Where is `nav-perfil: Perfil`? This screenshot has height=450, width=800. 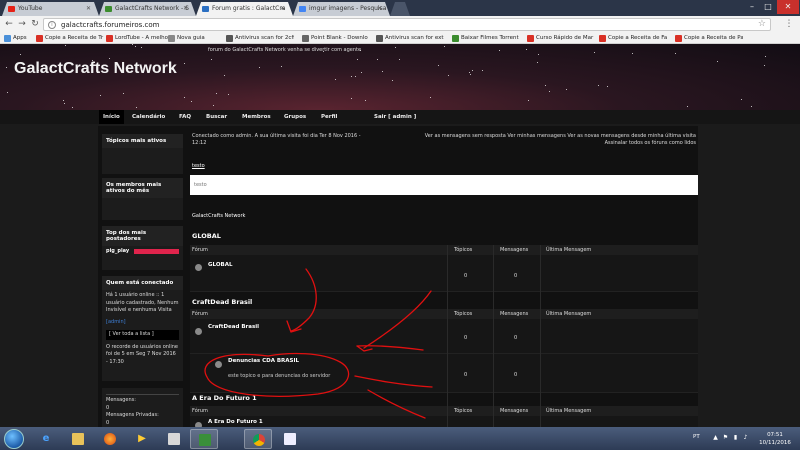
nav-perfil: Perfil is located at coordinates (329, 117).